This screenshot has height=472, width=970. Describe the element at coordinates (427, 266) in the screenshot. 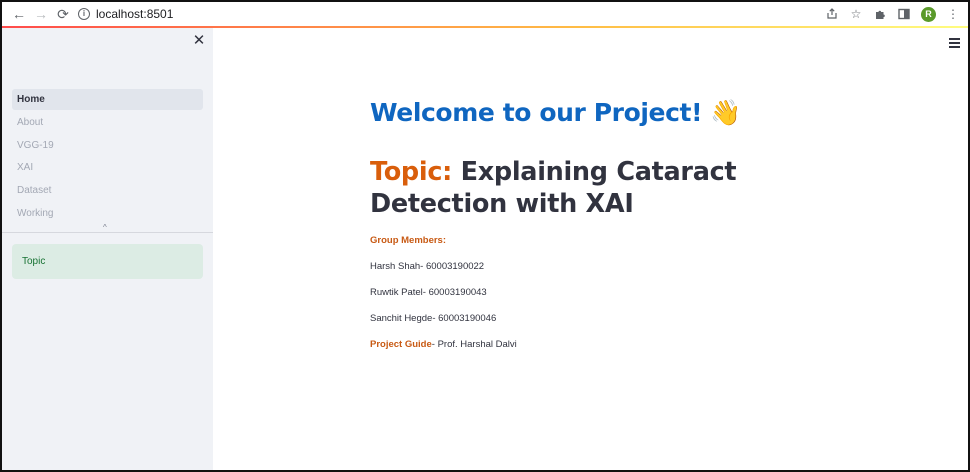

I see `member-item: Harsh Shah- 60003190022` at that location.